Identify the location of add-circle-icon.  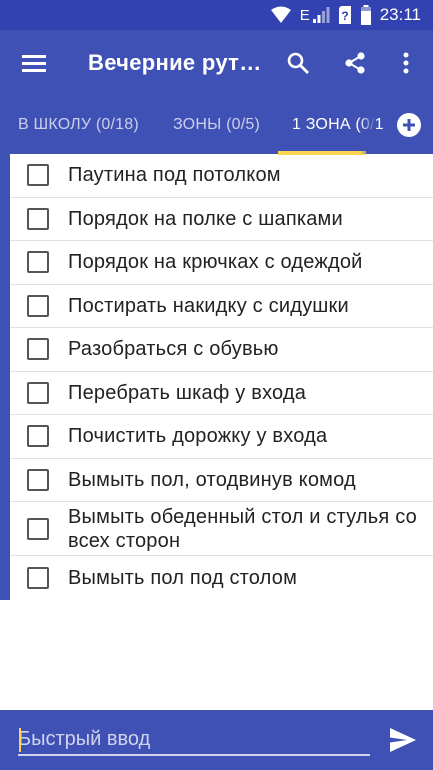
(408, 125).